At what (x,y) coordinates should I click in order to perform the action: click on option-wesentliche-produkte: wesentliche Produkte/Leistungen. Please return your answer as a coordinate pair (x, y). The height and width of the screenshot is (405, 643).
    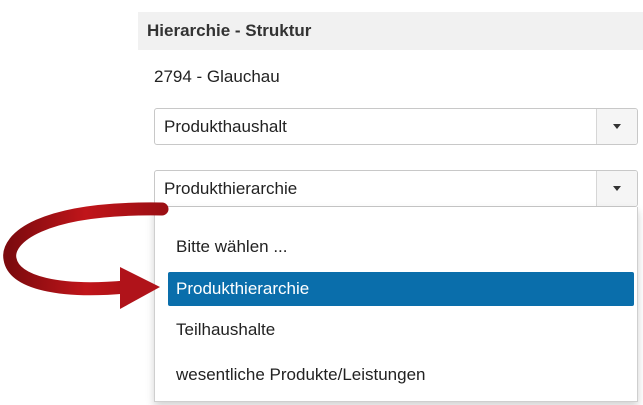
    Looking at the image, I should click on (401, 375).